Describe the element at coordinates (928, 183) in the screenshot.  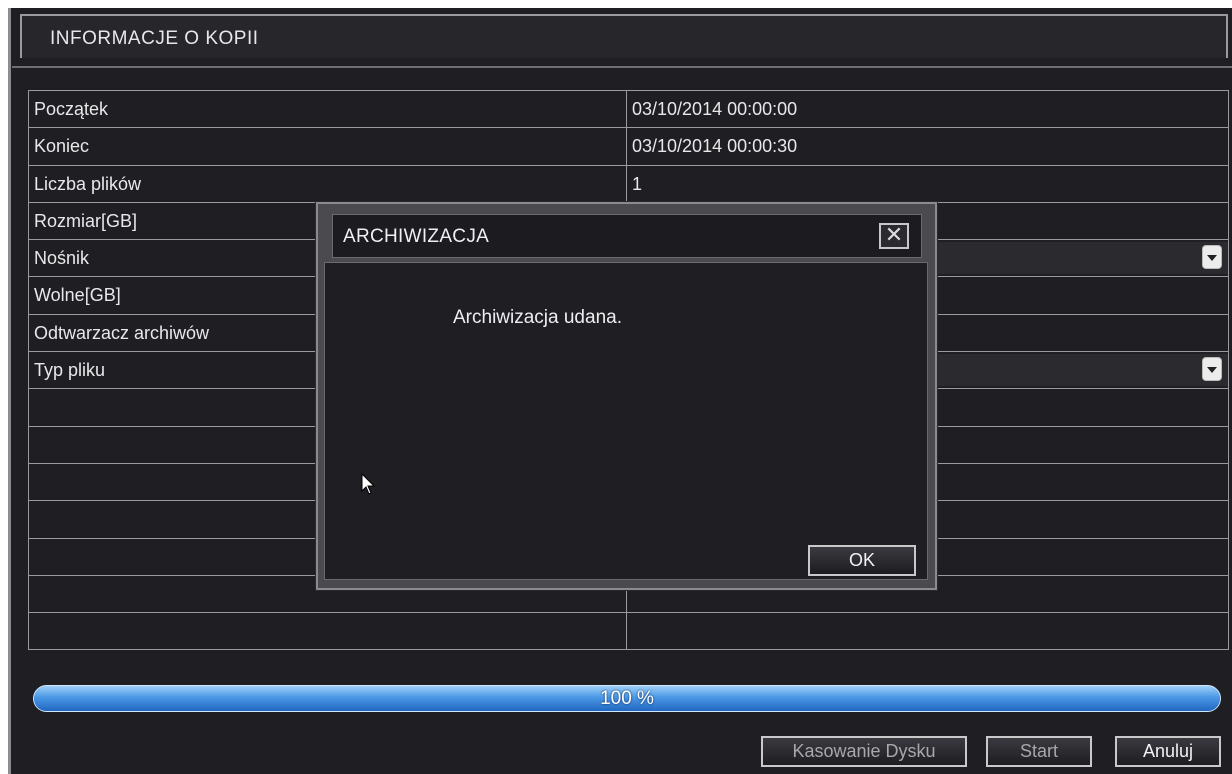
I see `row-value-file-count: 1` at that location.